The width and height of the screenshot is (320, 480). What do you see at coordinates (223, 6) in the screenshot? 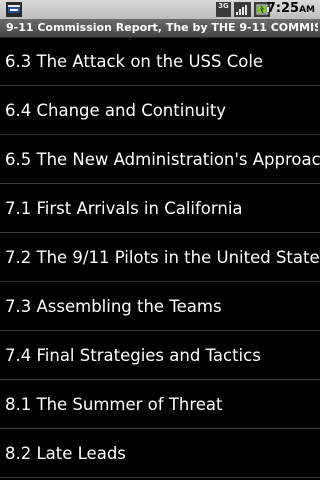
I see `network-label: 3G` at bounding box center [223, 6].